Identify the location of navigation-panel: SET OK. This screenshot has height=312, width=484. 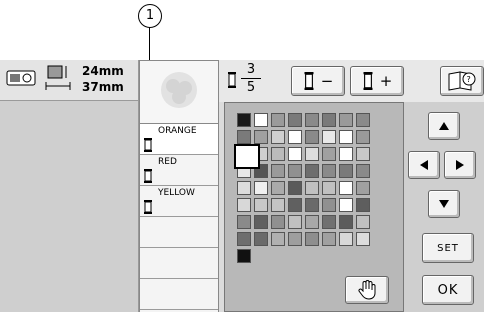
(444, 207).